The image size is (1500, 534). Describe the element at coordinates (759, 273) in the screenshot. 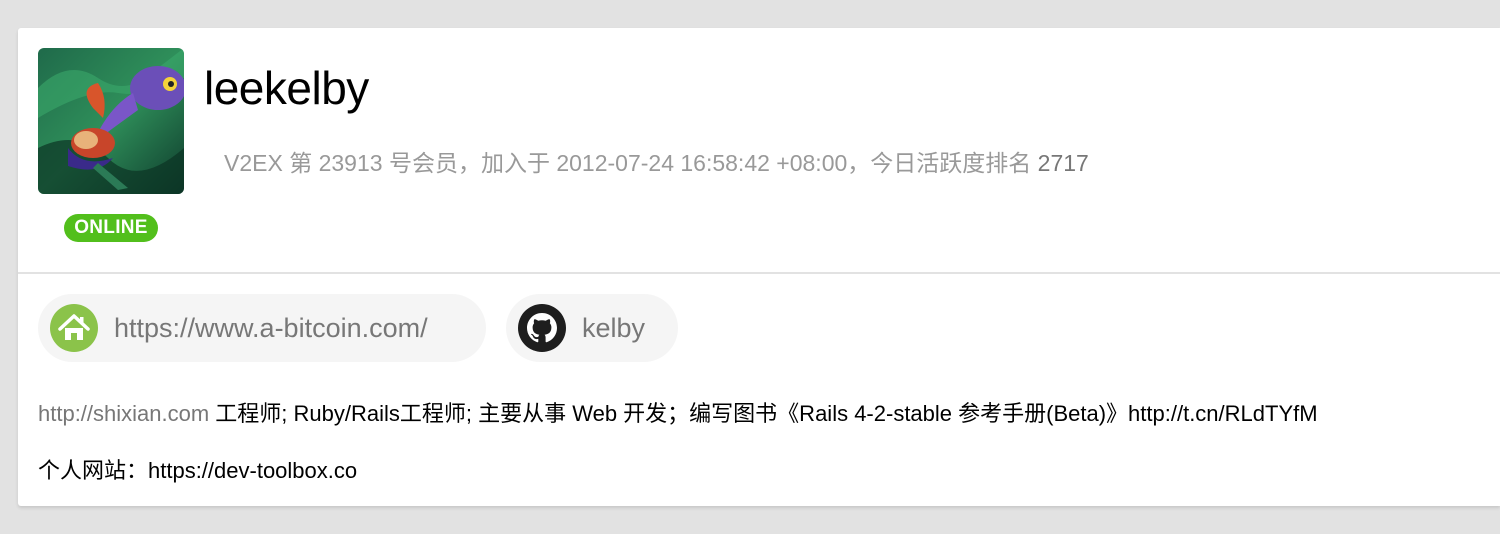

I see `section-divider` at that location.